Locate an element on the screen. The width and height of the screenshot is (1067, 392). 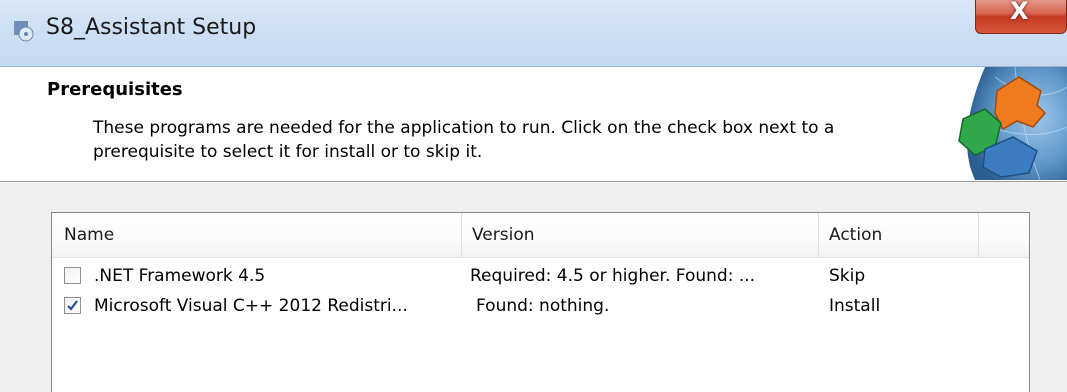
close-icon: X is located at coordinates (1019, 12).